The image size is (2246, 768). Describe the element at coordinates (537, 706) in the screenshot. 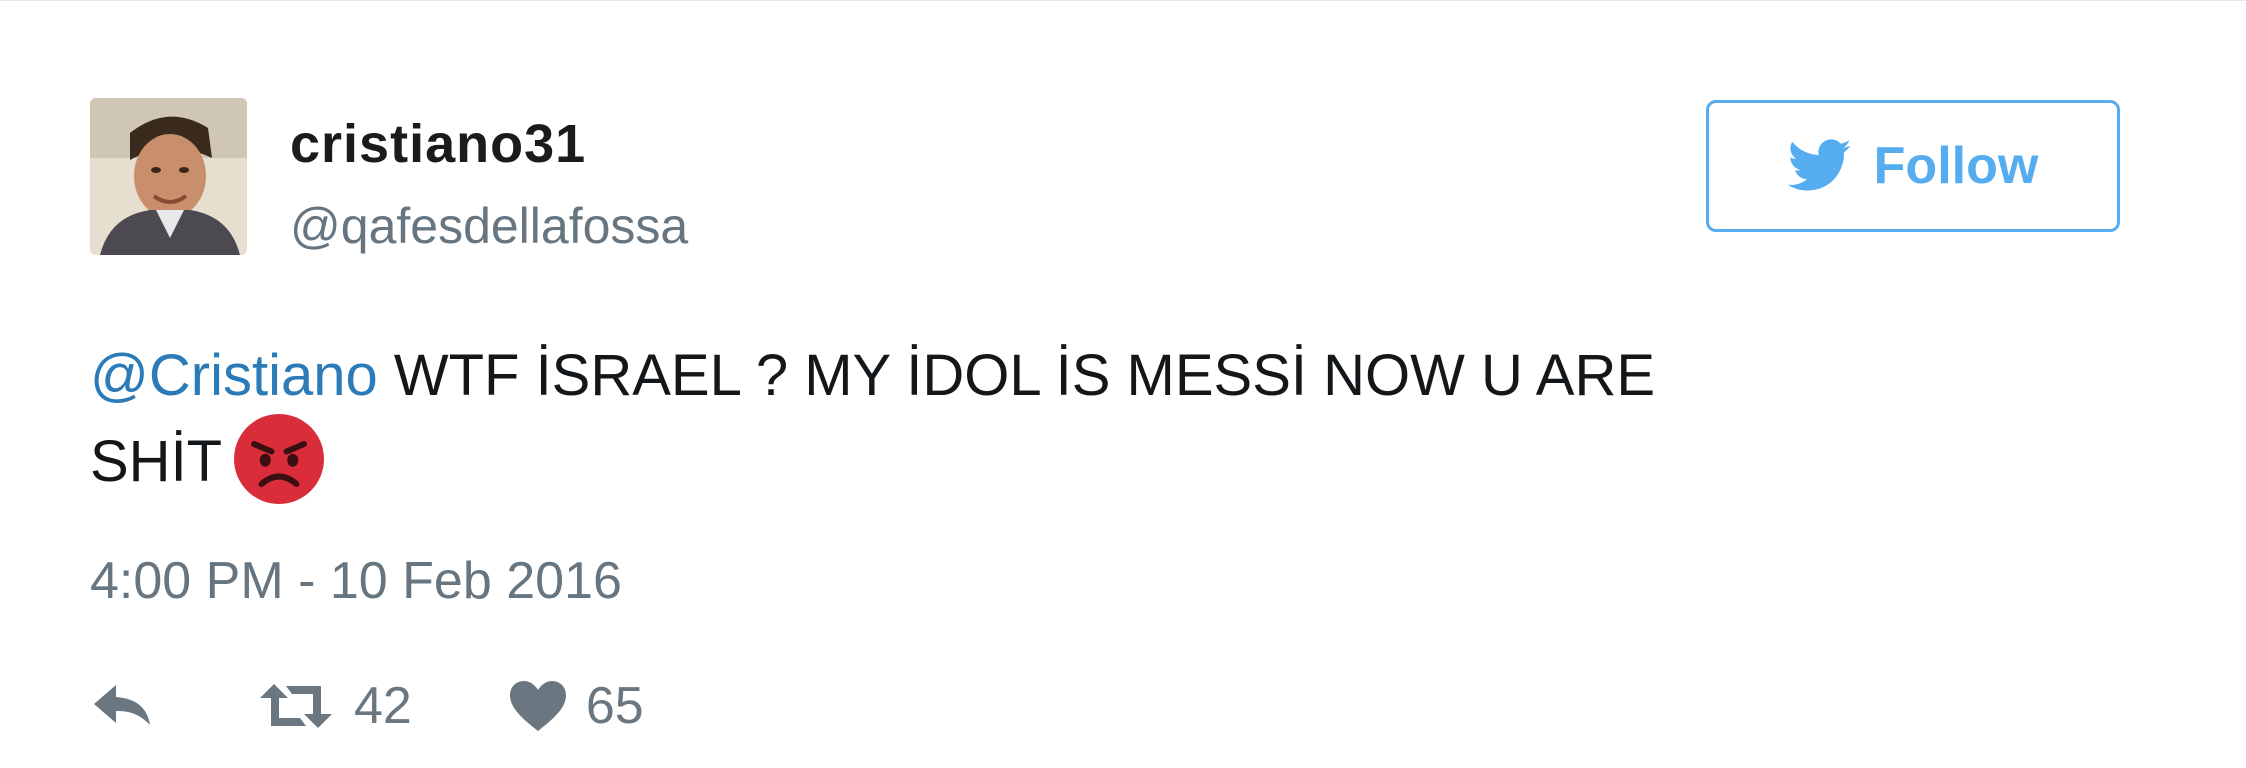

I see `heart-icon` at that location.